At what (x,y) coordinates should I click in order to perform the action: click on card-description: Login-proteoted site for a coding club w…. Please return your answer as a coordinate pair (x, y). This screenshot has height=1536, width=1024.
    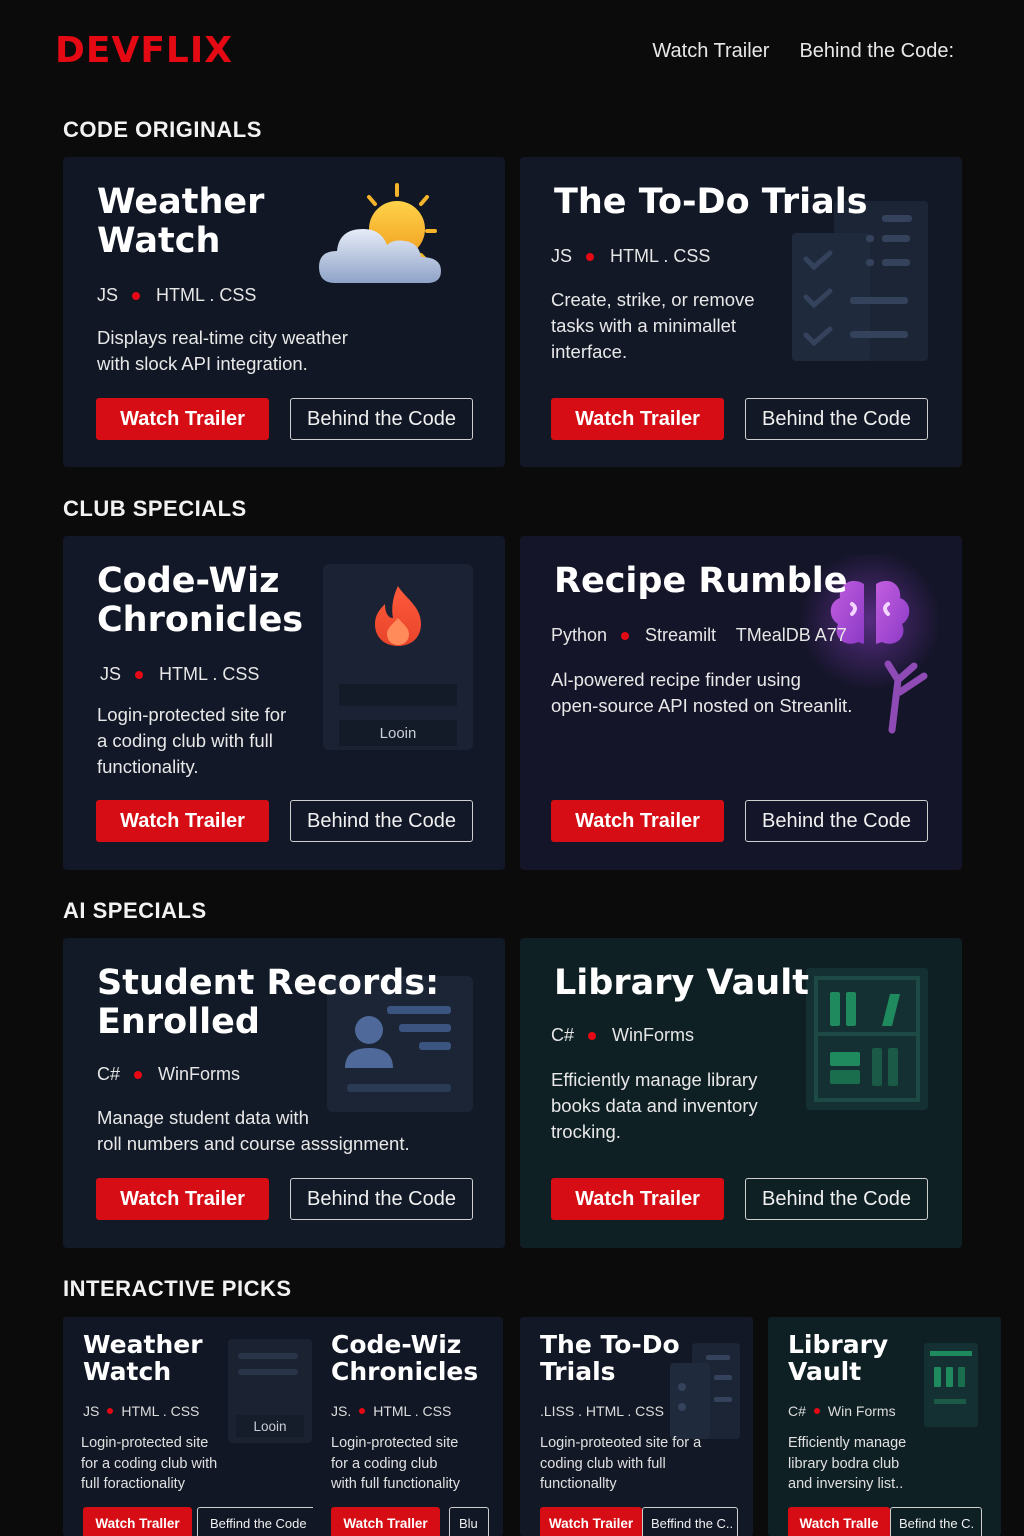
    Looking at the image, I should click on (621, 1463).